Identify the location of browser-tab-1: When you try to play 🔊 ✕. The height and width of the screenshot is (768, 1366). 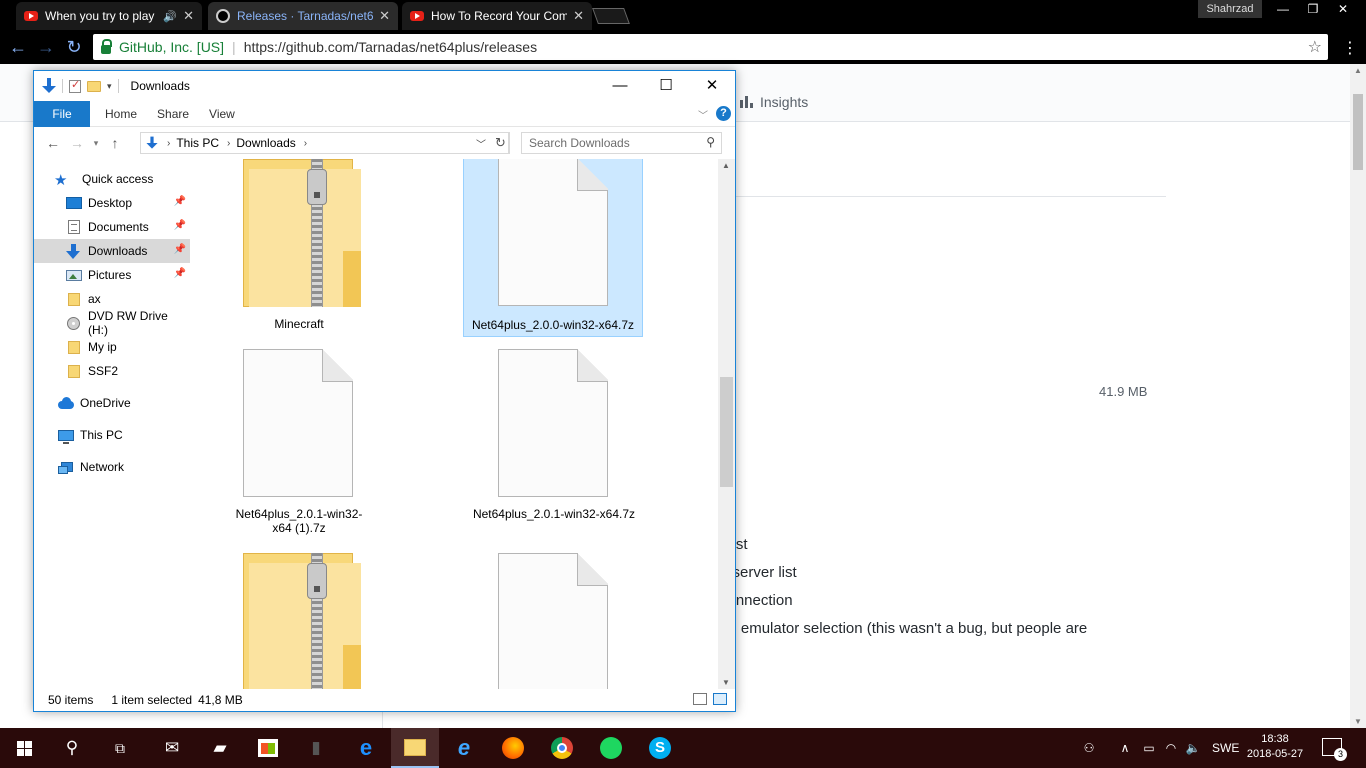
(109, 16).